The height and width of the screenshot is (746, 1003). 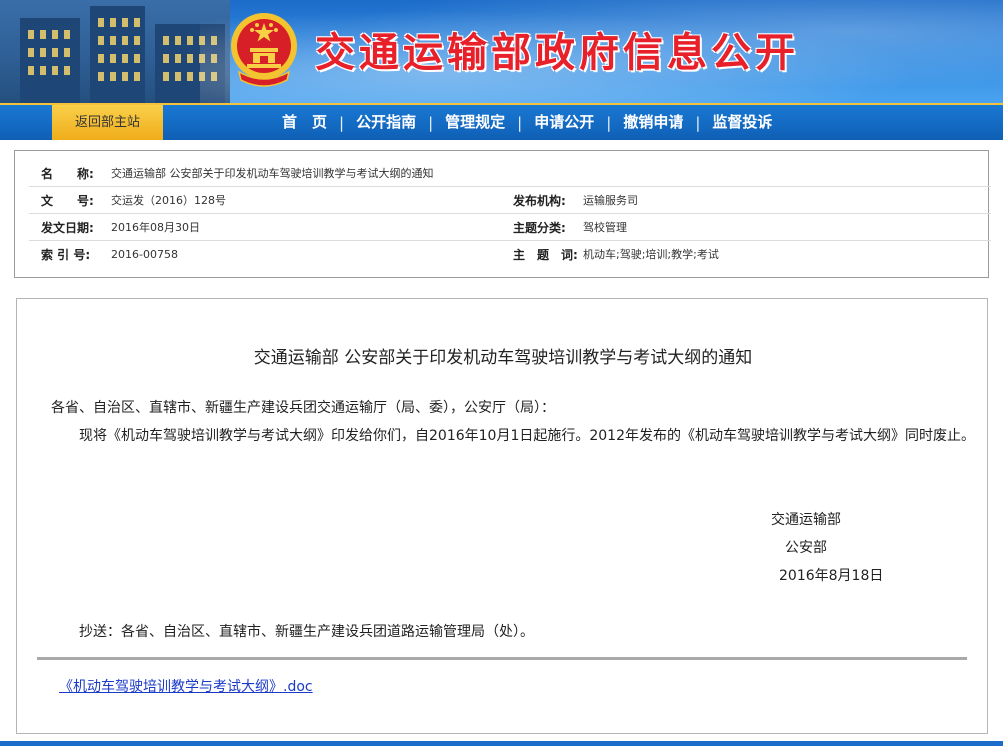 I want to click on signature-date: 2016年8月18日, so click(x=831, y=576).